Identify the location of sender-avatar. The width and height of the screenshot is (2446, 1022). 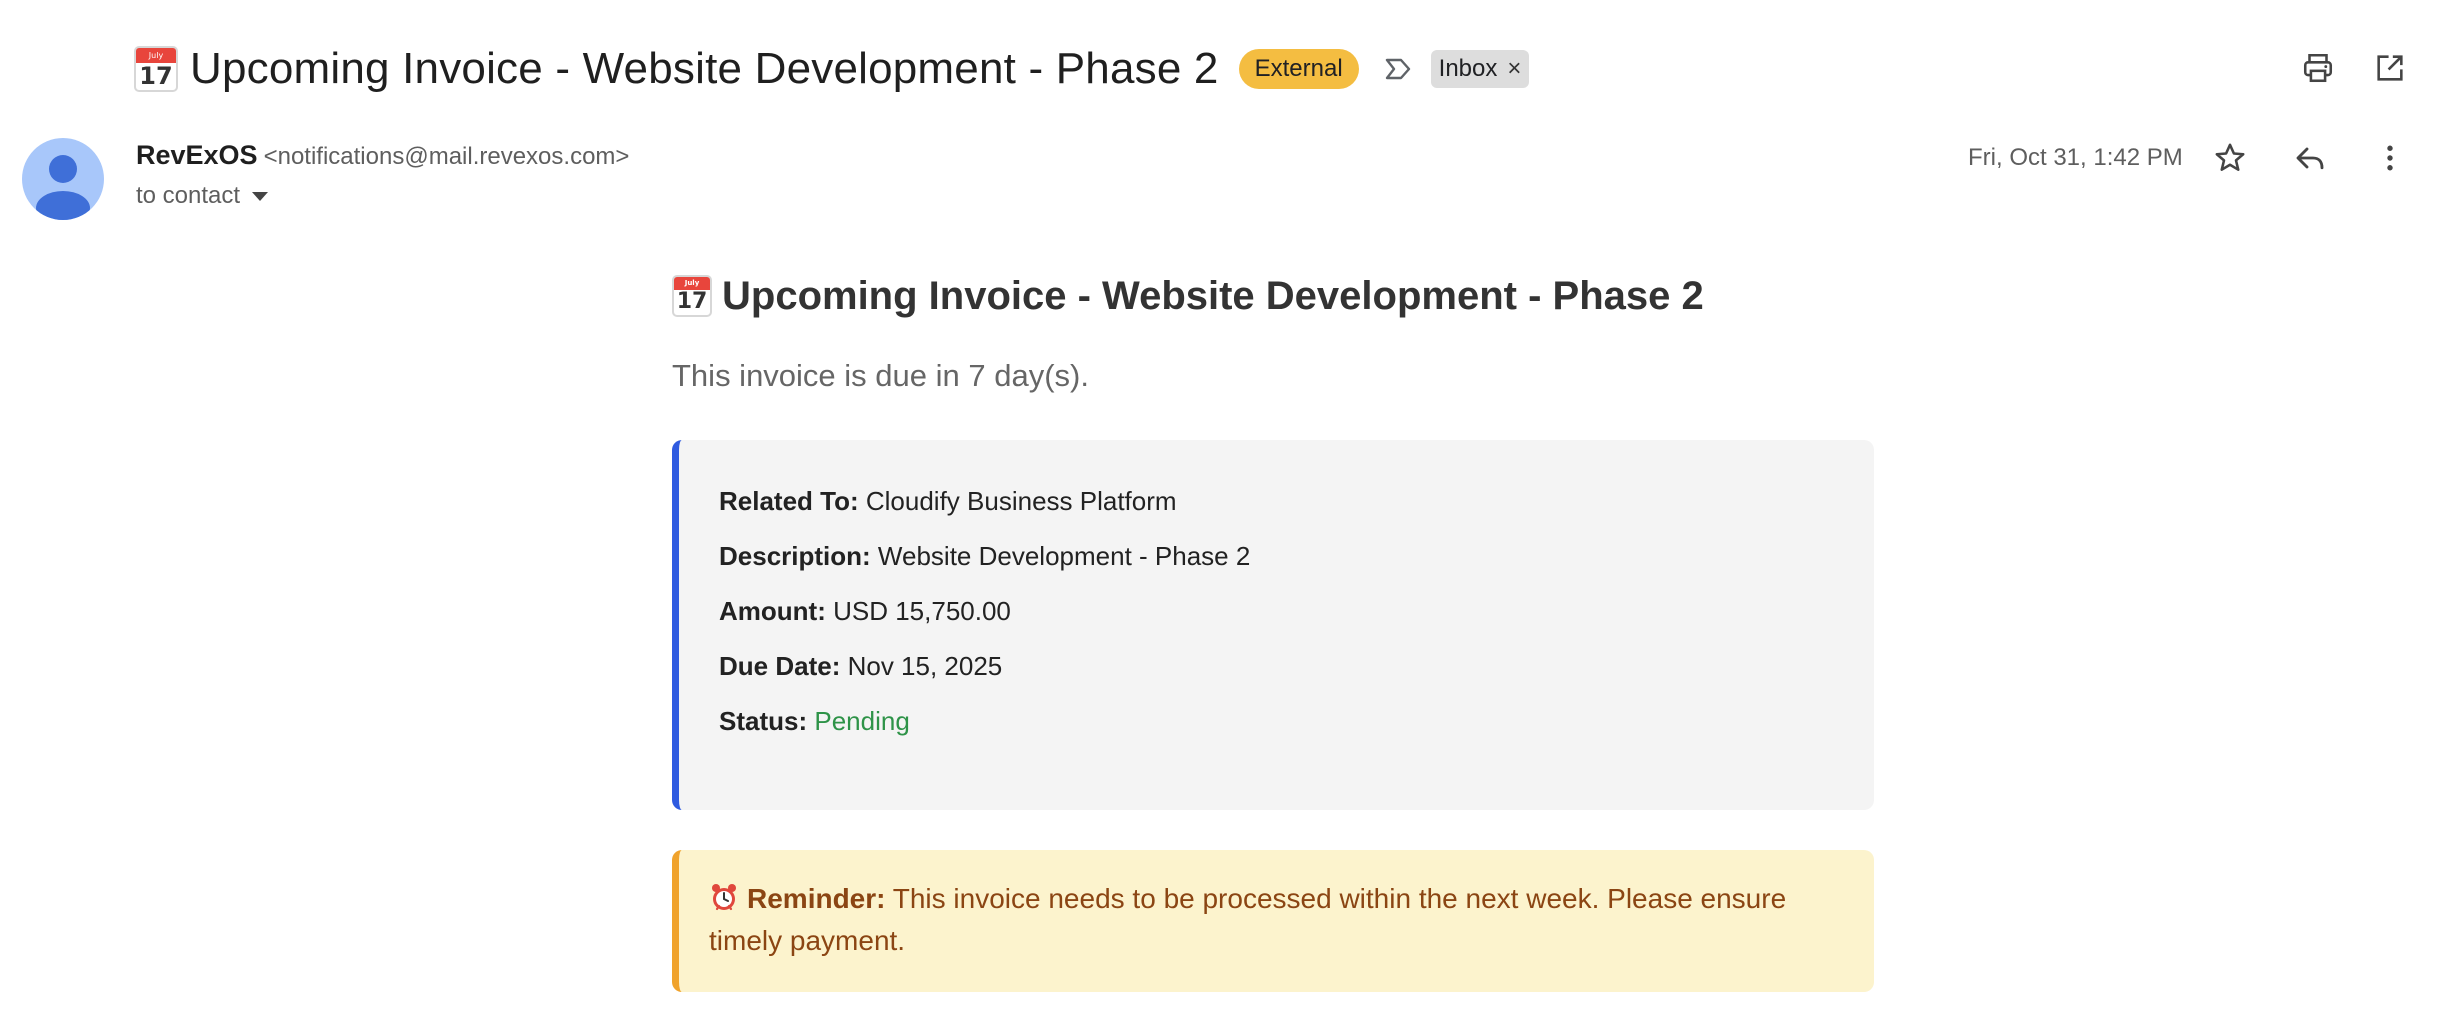
(63, 179).